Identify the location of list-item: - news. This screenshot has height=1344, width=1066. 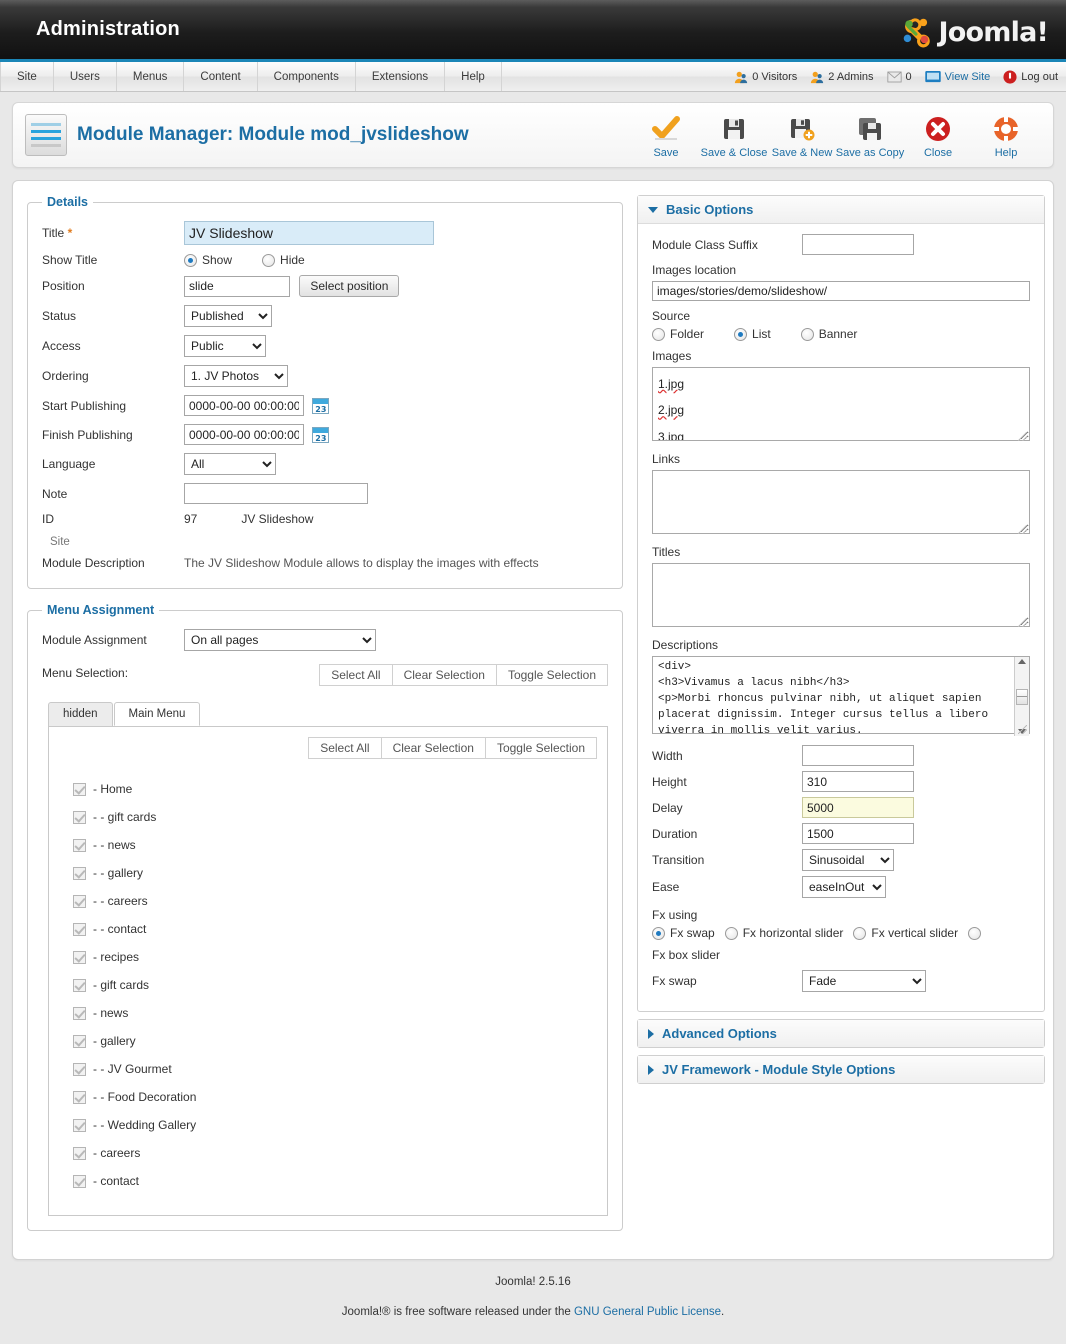
(335, 1013).